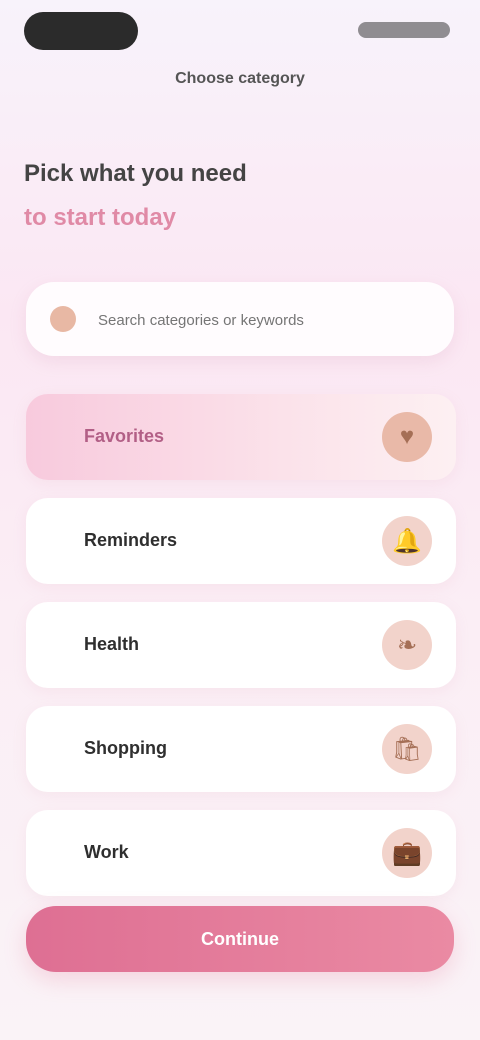 The image size is (480, 1040). Describe the element at coordinates (241, 853) in the screenshot. I see `category-item-work: Work 💼` at that location.